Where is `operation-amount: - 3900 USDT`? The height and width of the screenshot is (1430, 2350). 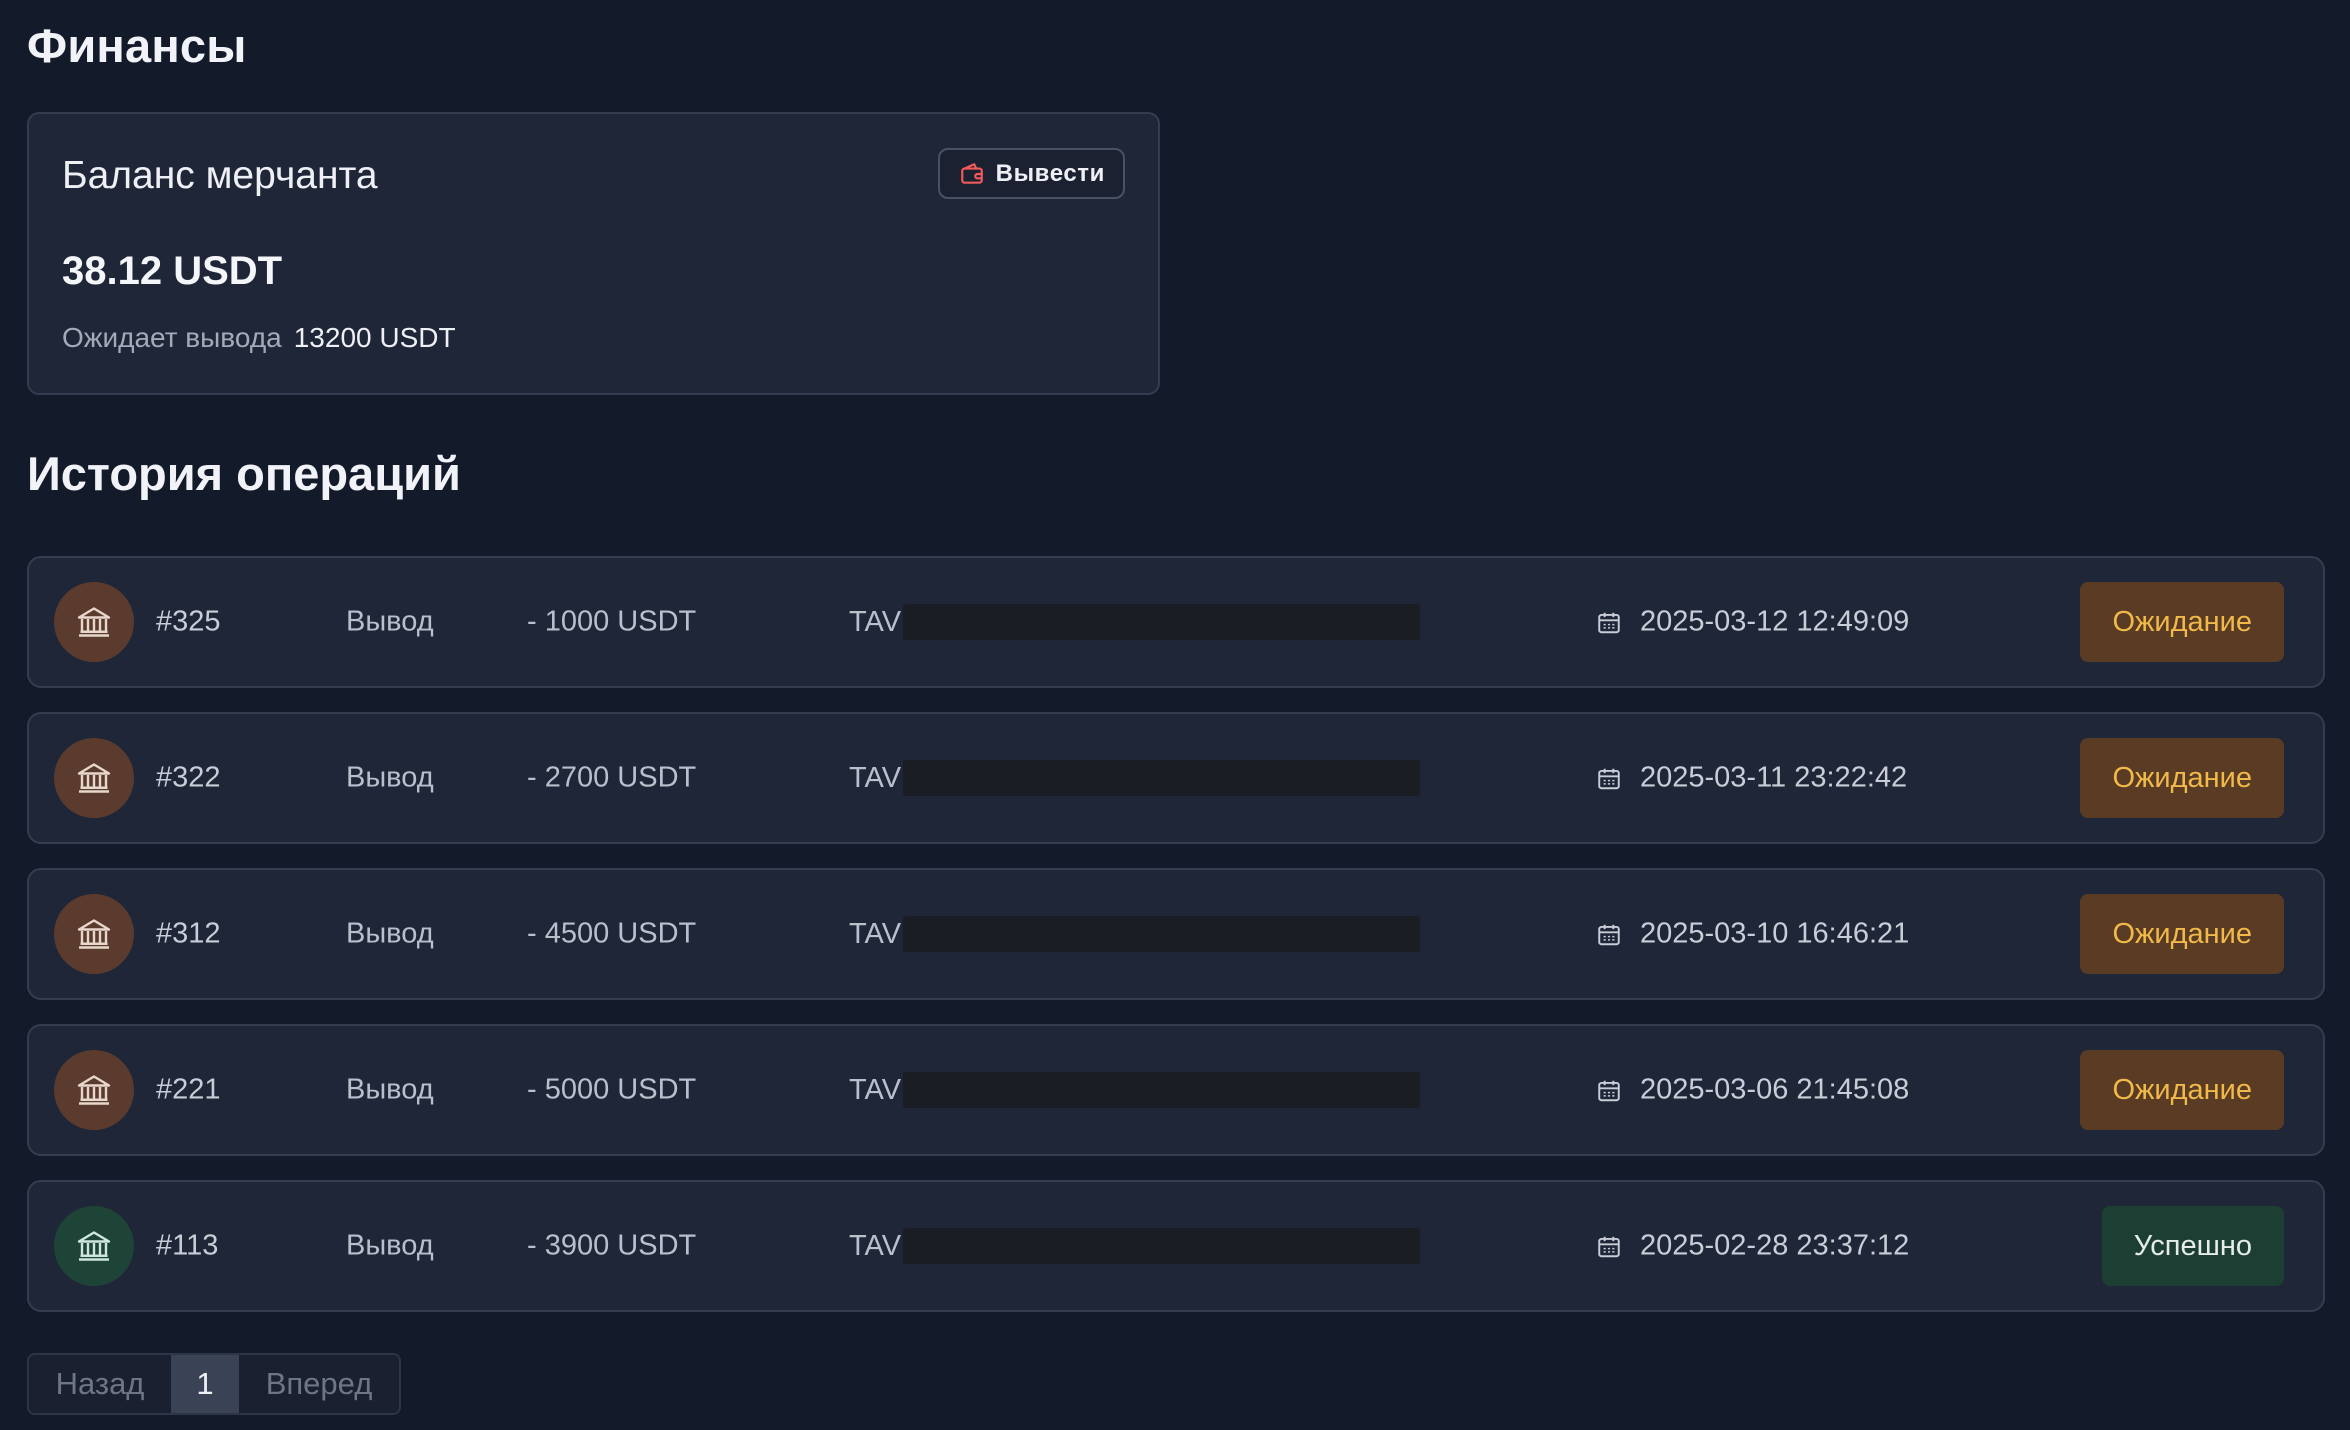
operation-amount: - 3900 USDT is located at coordinates (612, 1245).